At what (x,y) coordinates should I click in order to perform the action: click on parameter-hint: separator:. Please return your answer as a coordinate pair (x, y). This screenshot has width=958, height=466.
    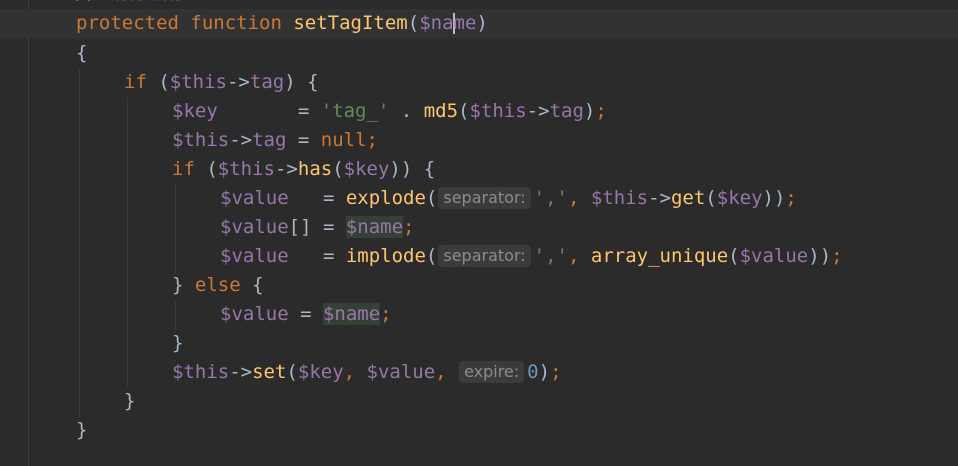
    Looking at the image, I should click on (484, 255).